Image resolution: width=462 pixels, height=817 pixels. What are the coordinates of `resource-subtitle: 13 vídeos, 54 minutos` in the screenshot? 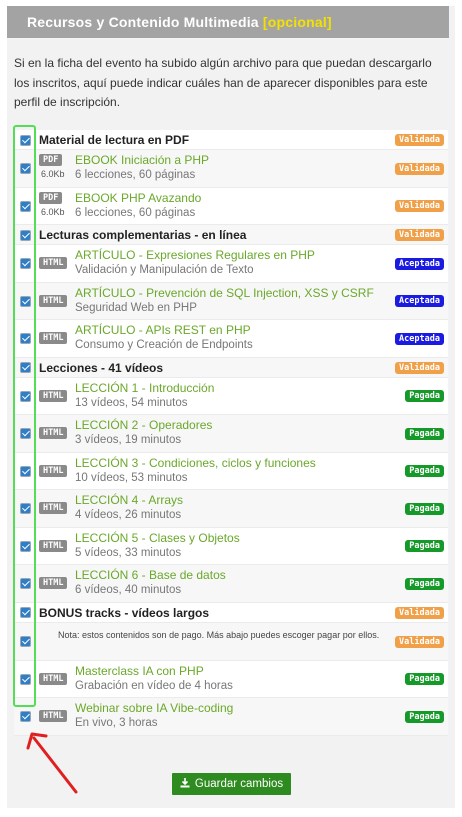 It's located at (131, 402).